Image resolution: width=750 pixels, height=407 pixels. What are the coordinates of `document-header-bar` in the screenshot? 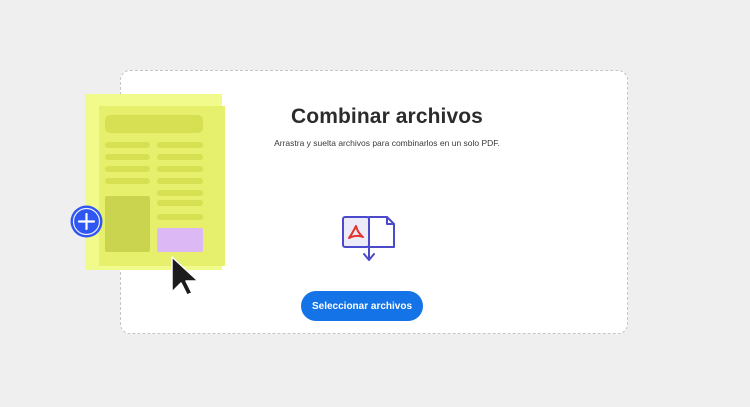 It's located at (154, 124).